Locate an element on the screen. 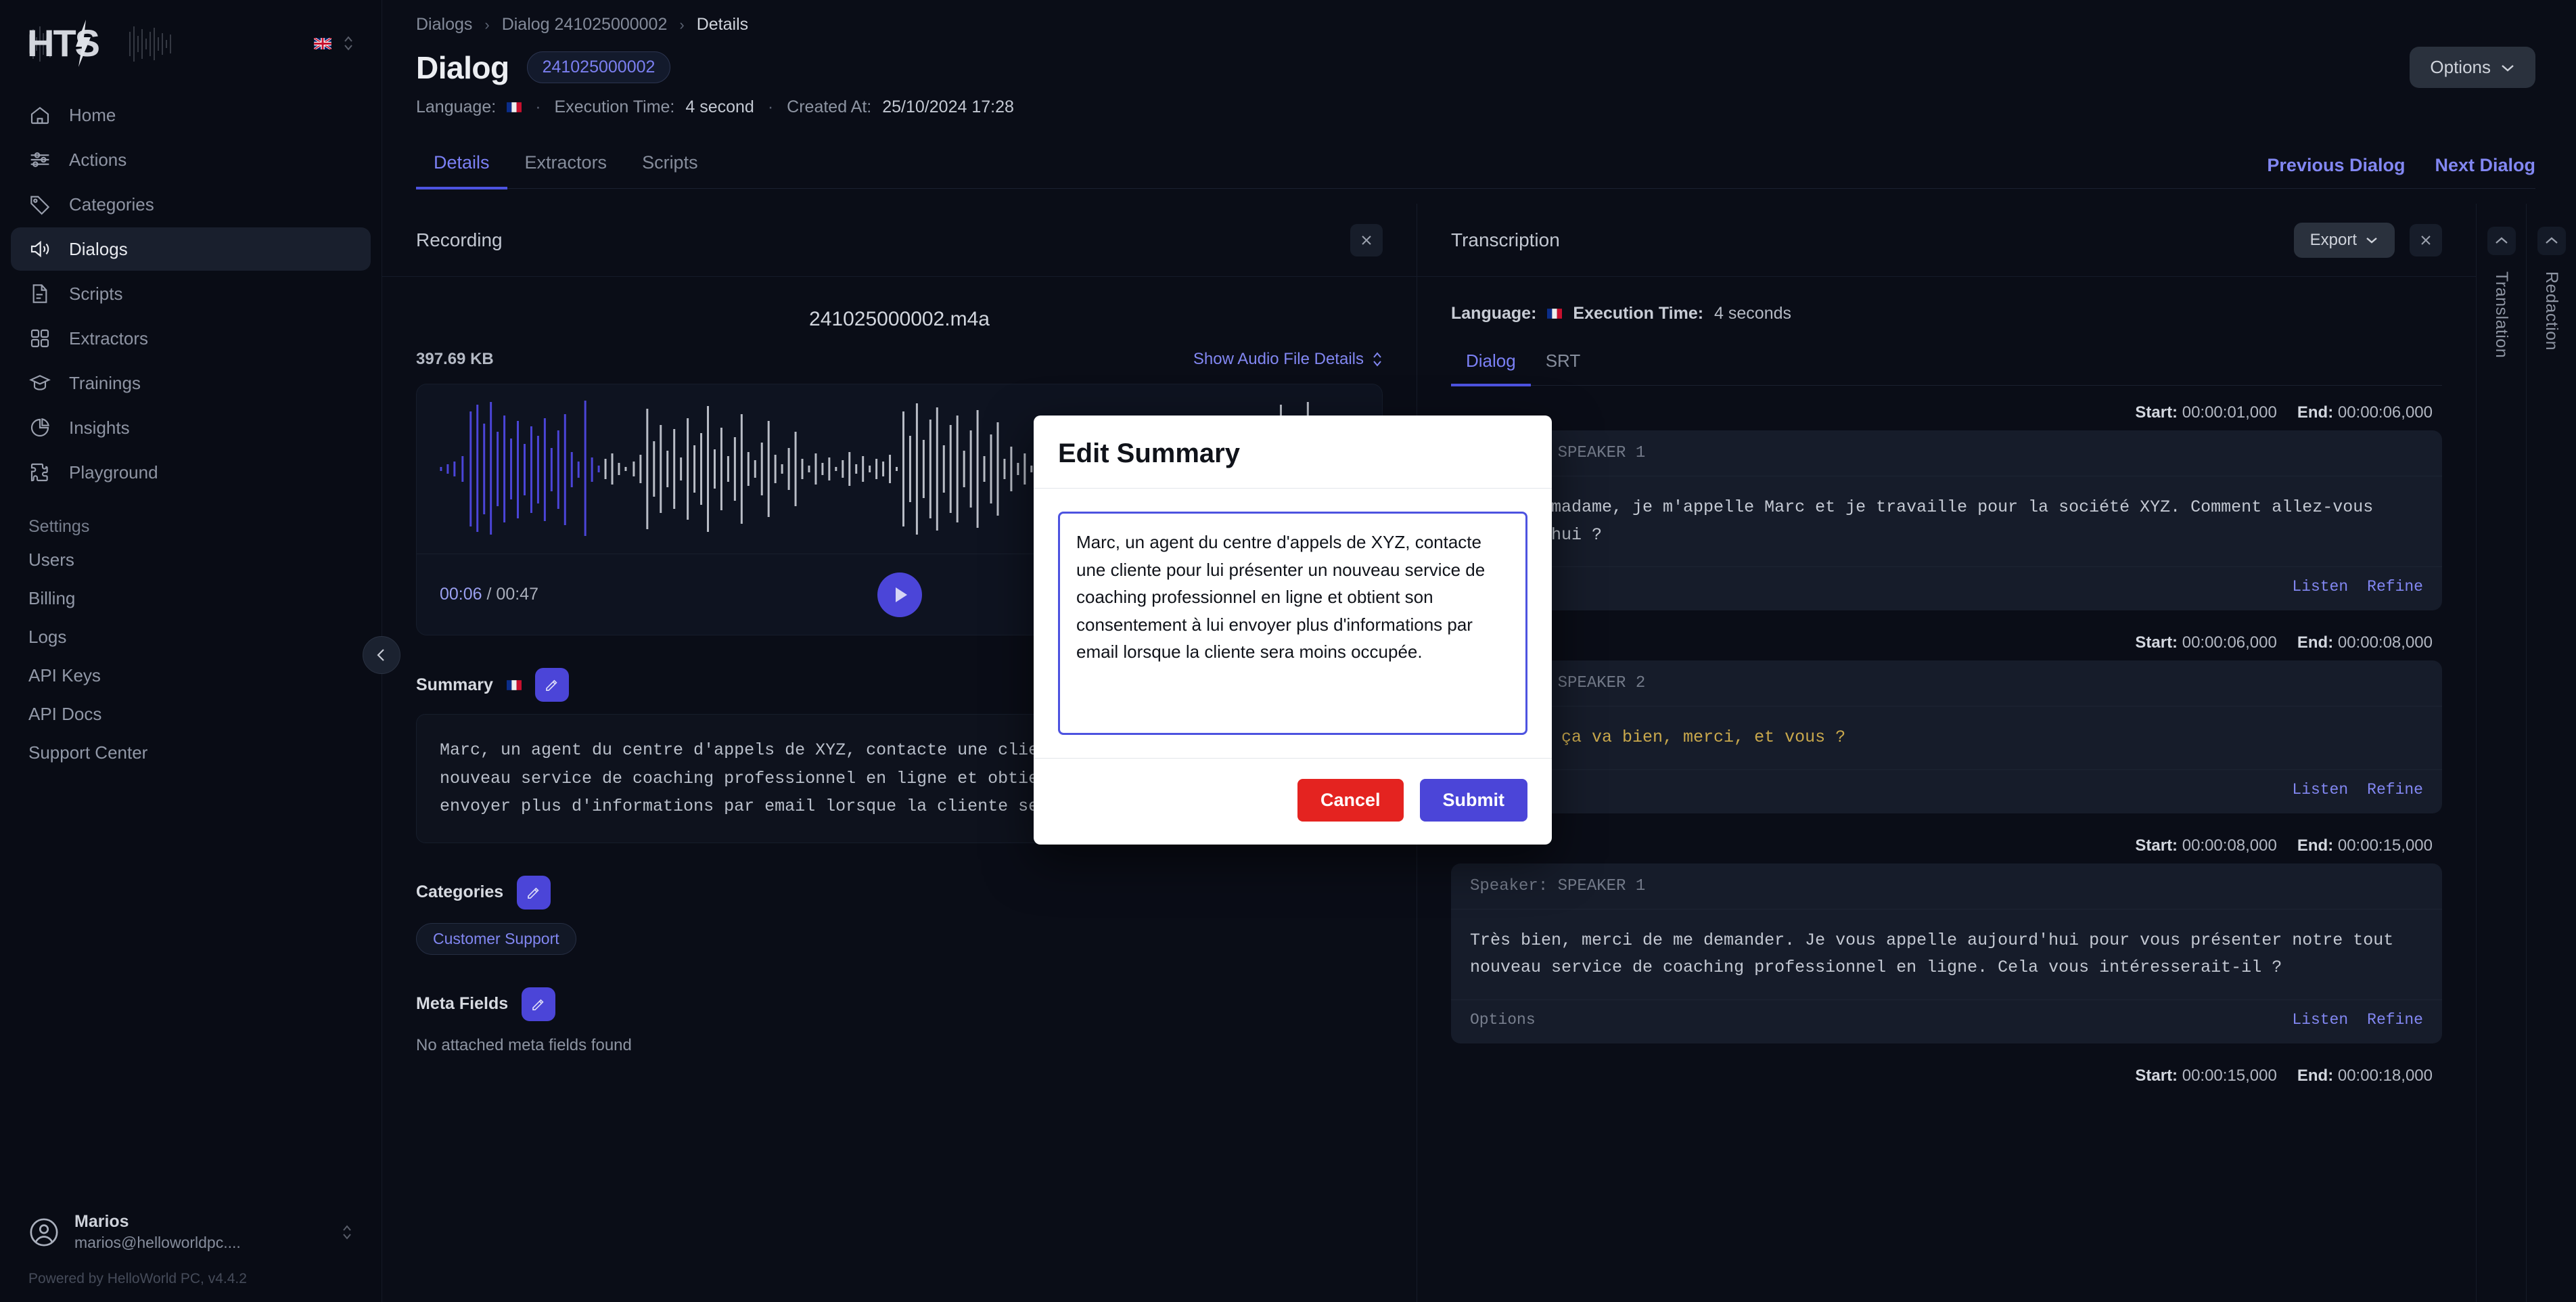  modal-header: Edit Summary is located at coordinates (1293, 452).